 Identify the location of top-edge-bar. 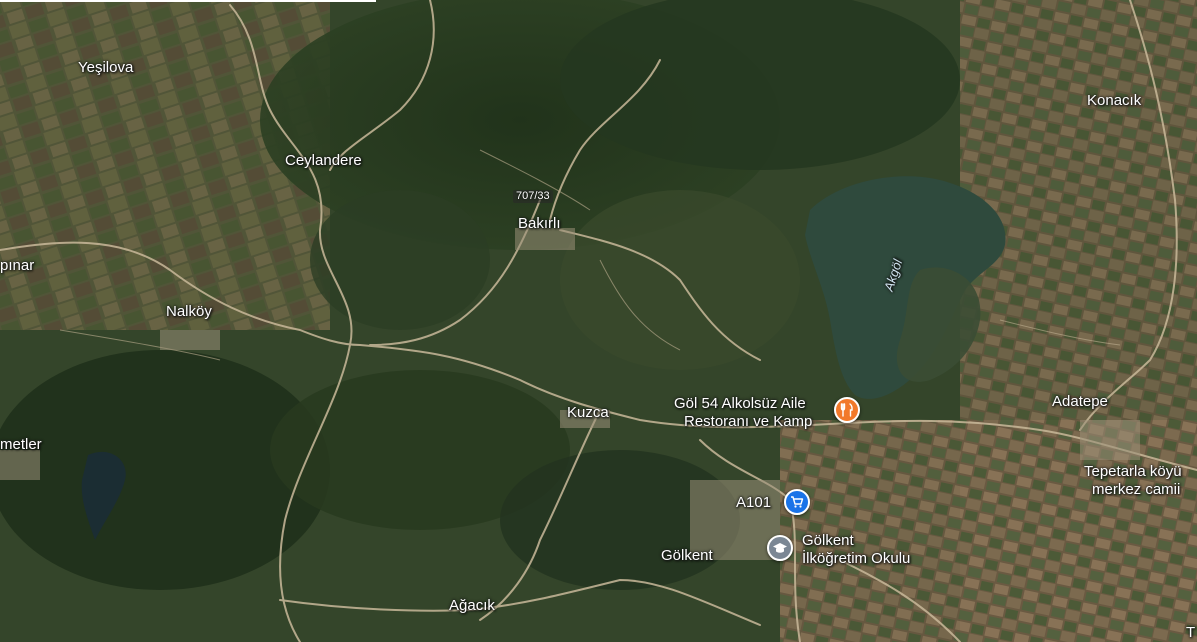
(188, 1).